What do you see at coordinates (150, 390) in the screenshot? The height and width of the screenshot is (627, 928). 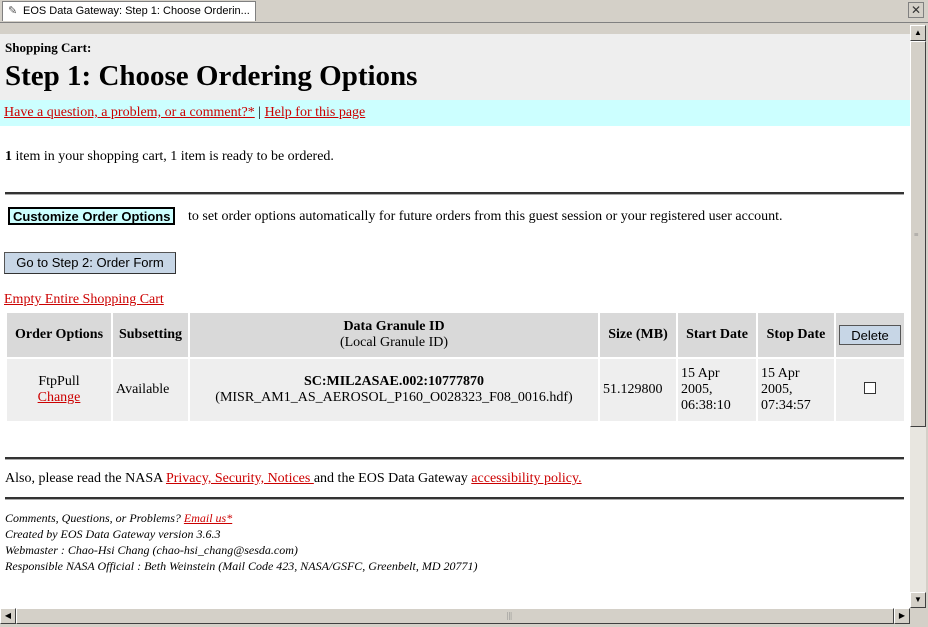 I see `subsetting-cell: Available` at bounding box center [150, 390].